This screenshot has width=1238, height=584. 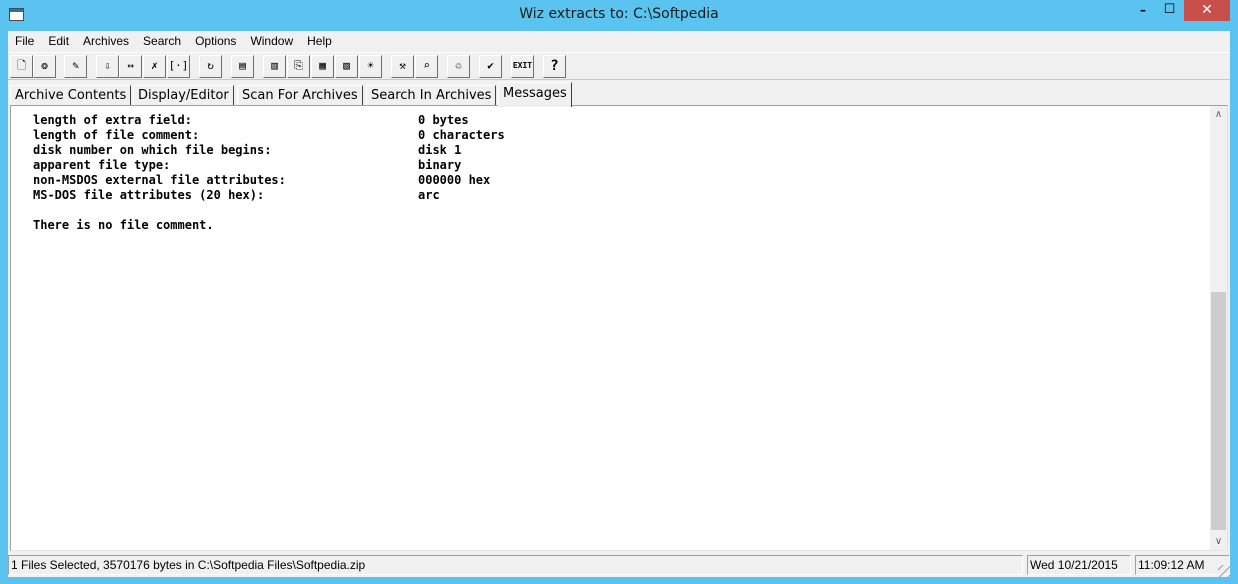 I want to click on message-line: There is no file comment., so click(x=618, y=225).